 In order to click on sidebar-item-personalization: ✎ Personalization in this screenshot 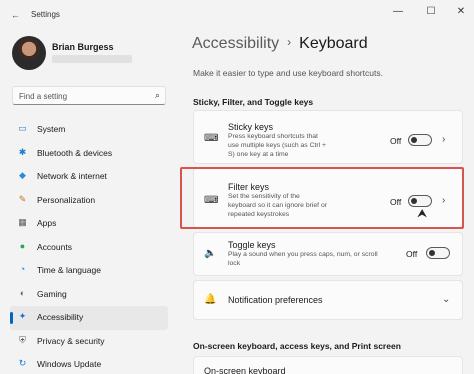, I will do `click(89, 201)`.